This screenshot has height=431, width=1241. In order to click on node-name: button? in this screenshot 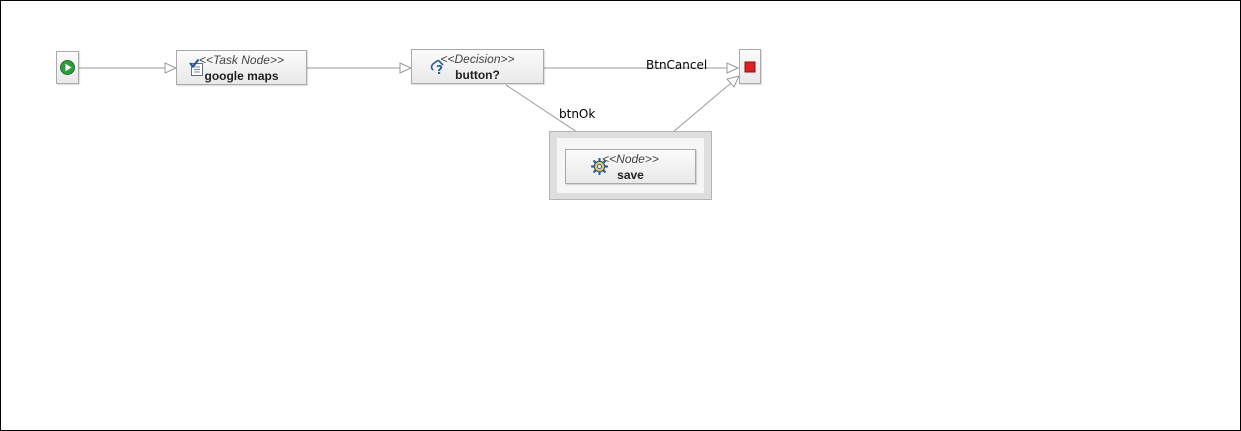, I will do `click(477, 75)`.